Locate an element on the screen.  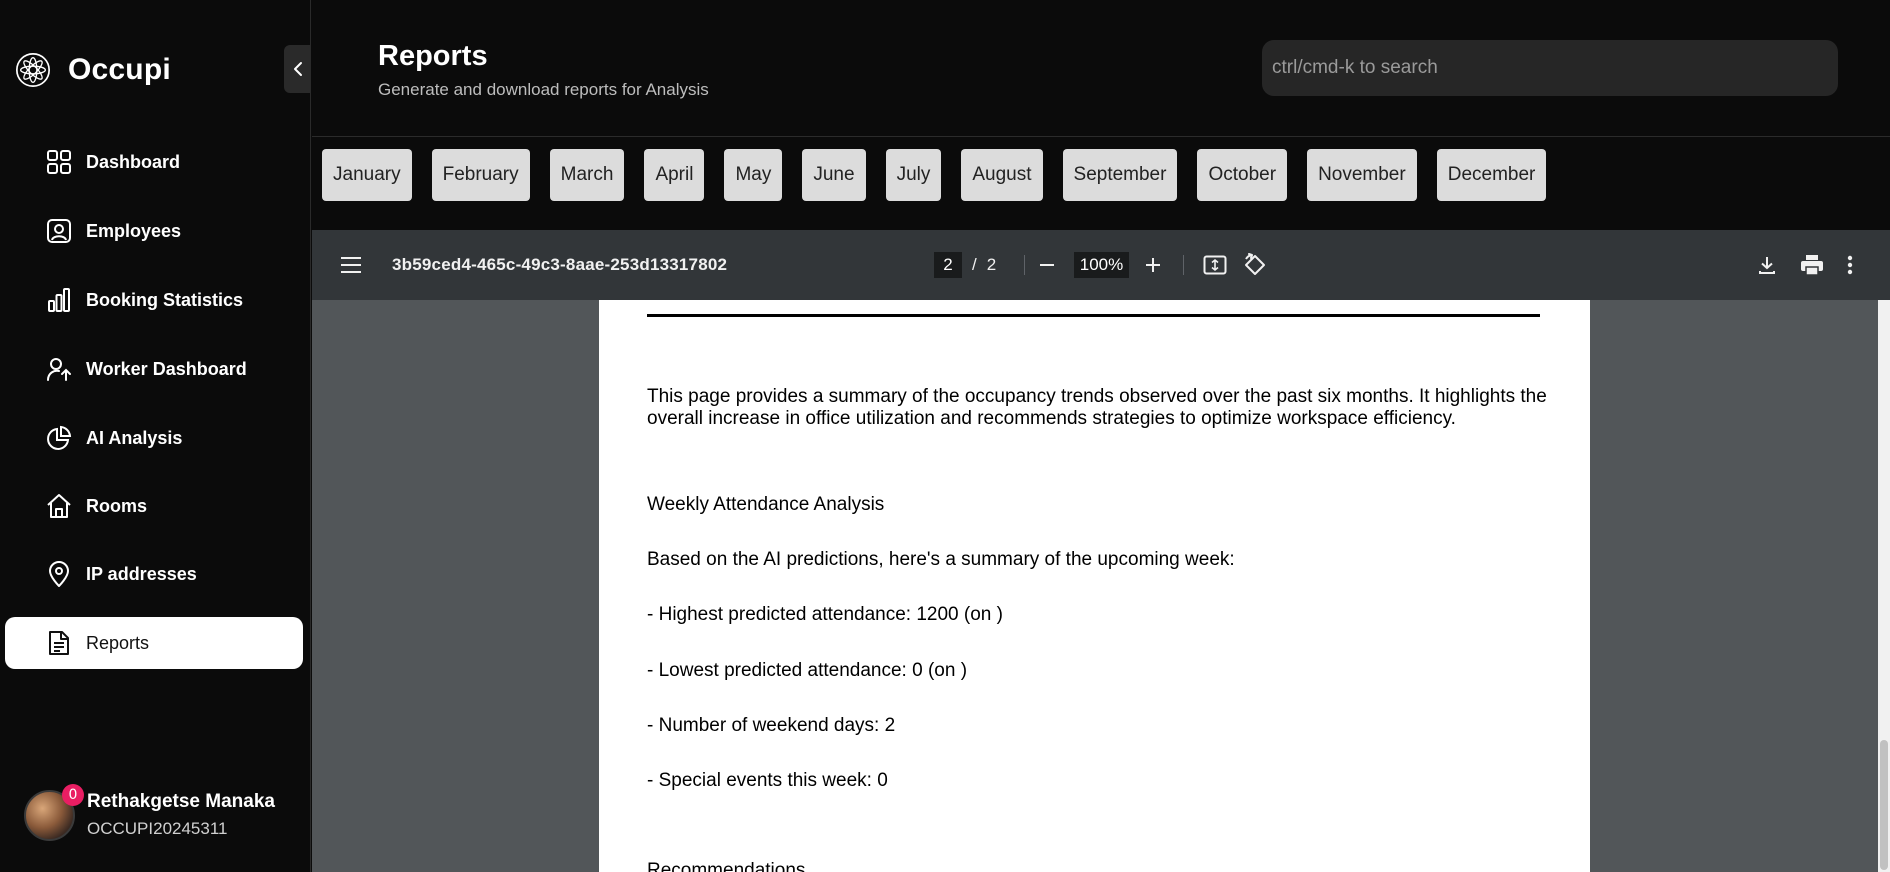
menu-button is located at coordinates (354, 265).